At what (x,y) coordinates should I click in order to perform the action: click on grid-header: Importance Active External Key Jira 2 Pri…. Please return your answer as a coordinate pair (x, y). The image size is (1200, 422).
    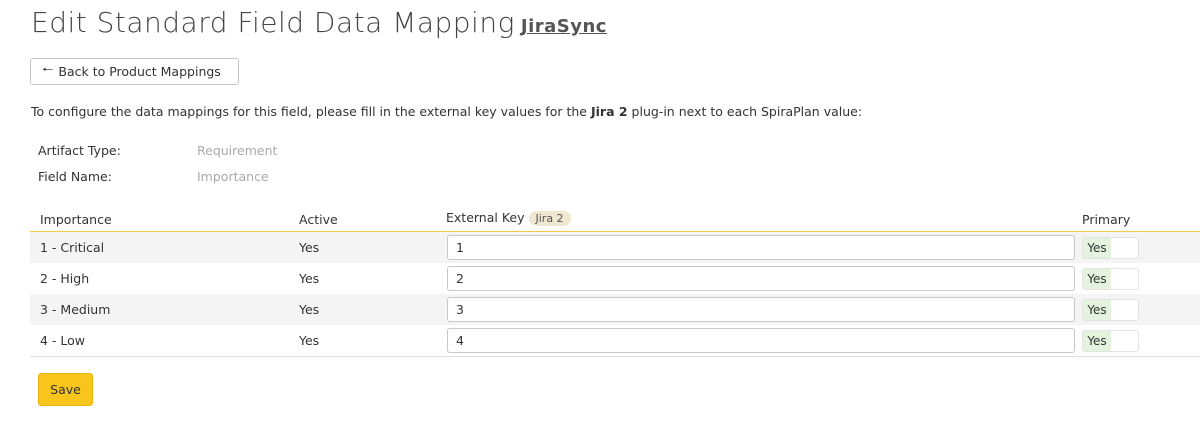
    Looking at the image, I should click on (615, 220).